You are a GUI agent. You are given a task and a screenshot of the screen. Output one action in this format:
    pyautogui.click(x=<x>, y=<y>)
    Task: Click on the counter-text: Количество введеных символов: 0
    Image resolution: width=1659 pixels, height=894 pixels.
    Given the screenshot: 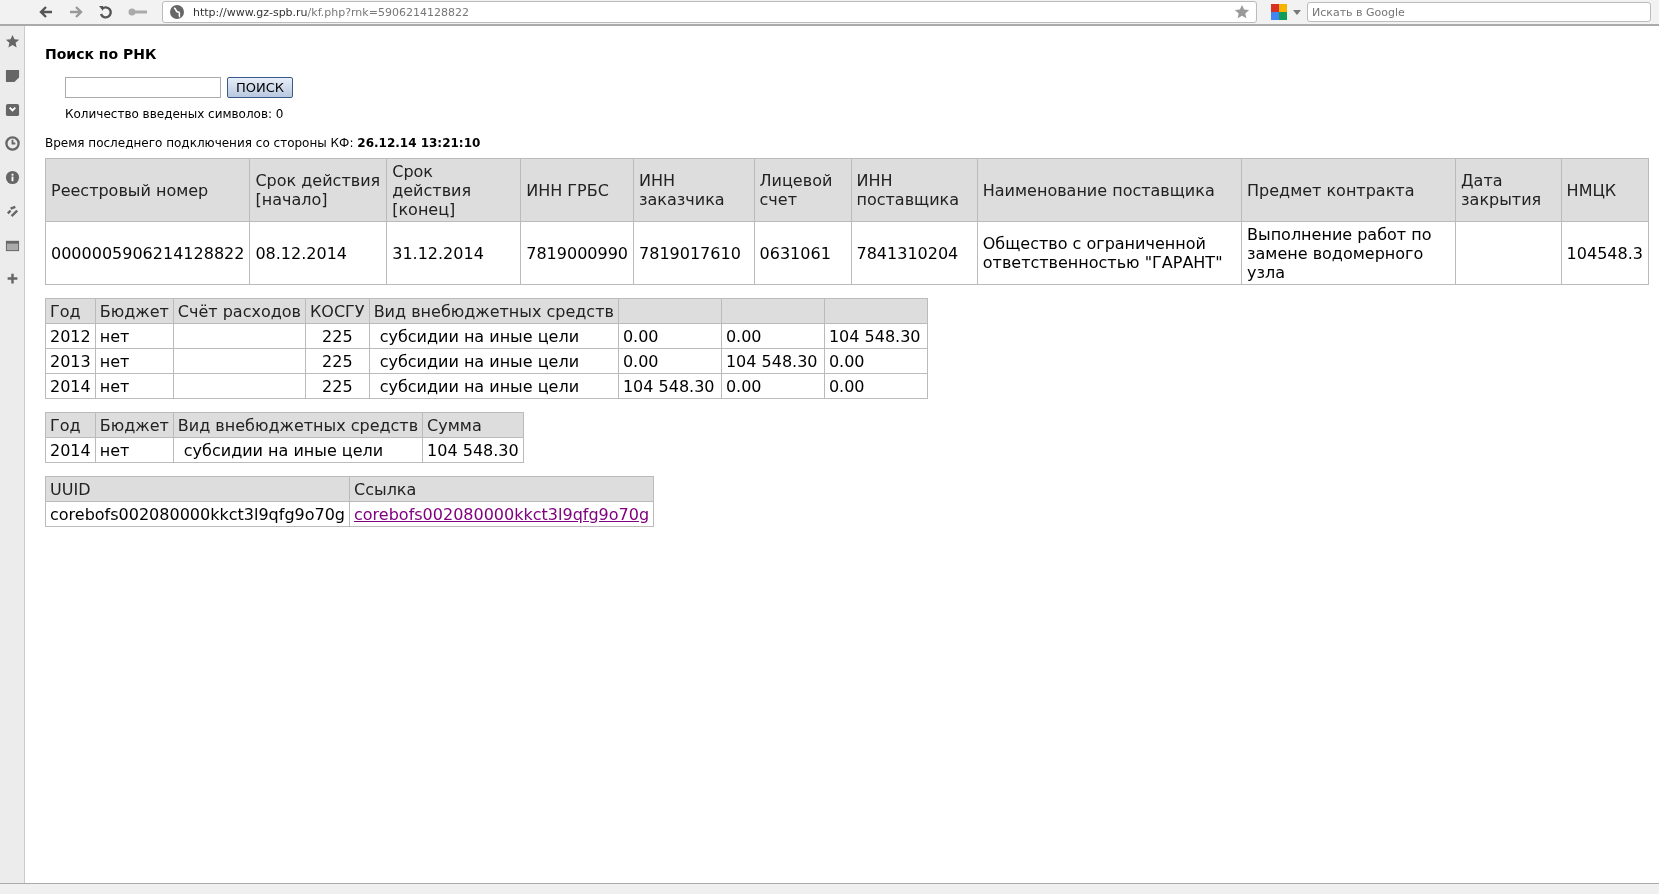 What is the action you would take?
    pyautogui.click(x=175, y=114)
    